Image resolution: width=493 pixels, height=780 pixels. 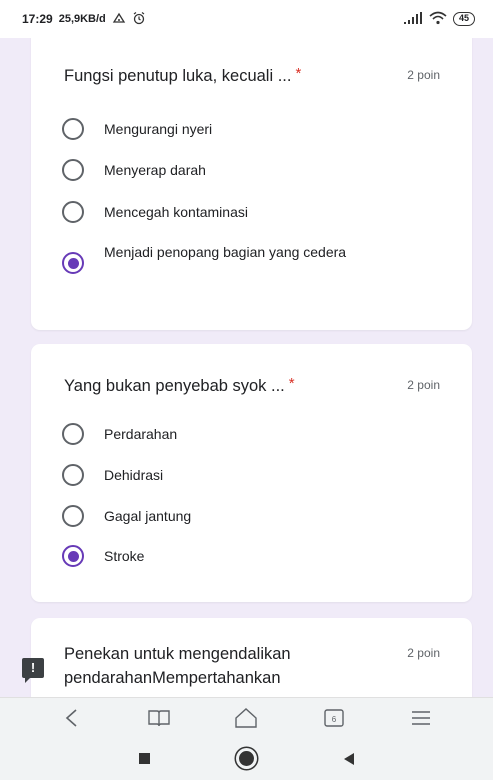 I want to click on bookmarks-icon, so click(x=159, y=718).